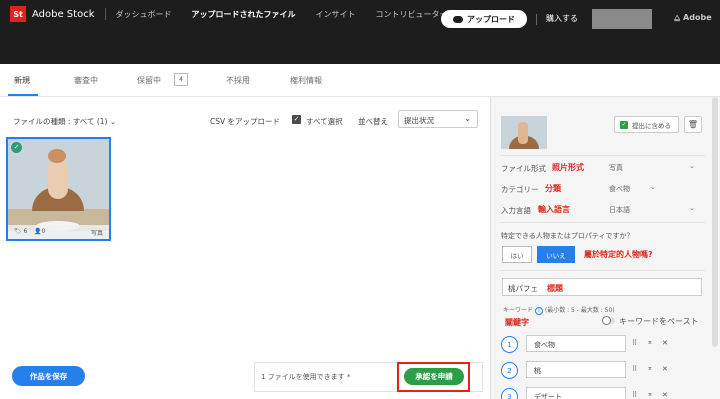 This screenshot has height=399, width=720. Describe the element at coordinates (516, 210) in the screenshot. I see `language-label: 入力言語` at that location.